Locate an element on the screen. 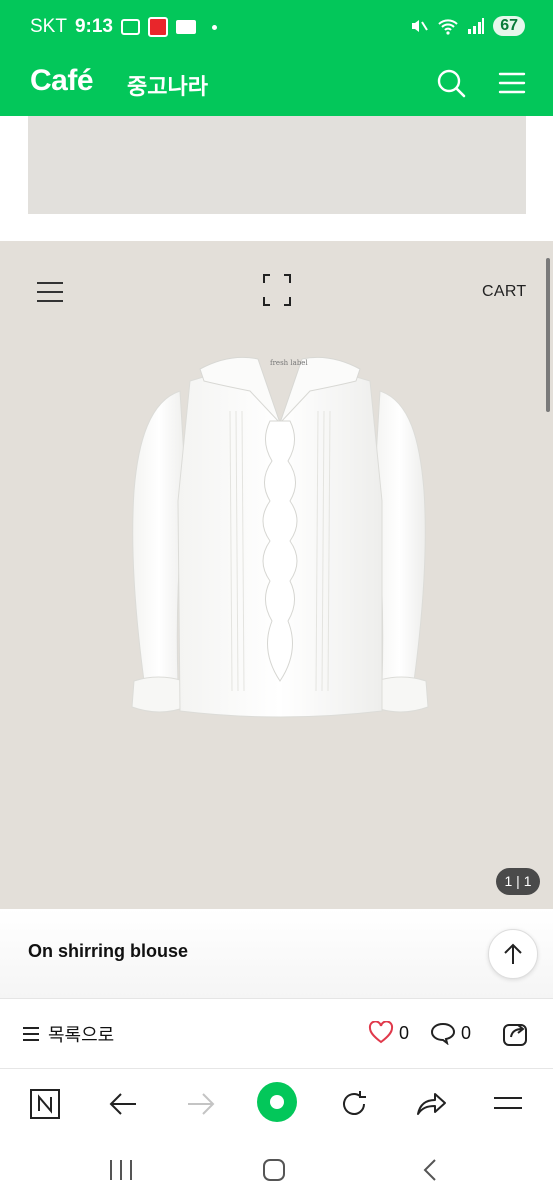 This screenshot has width=553, height=1200. cart-label: CART is located at coordinates (504, 291).